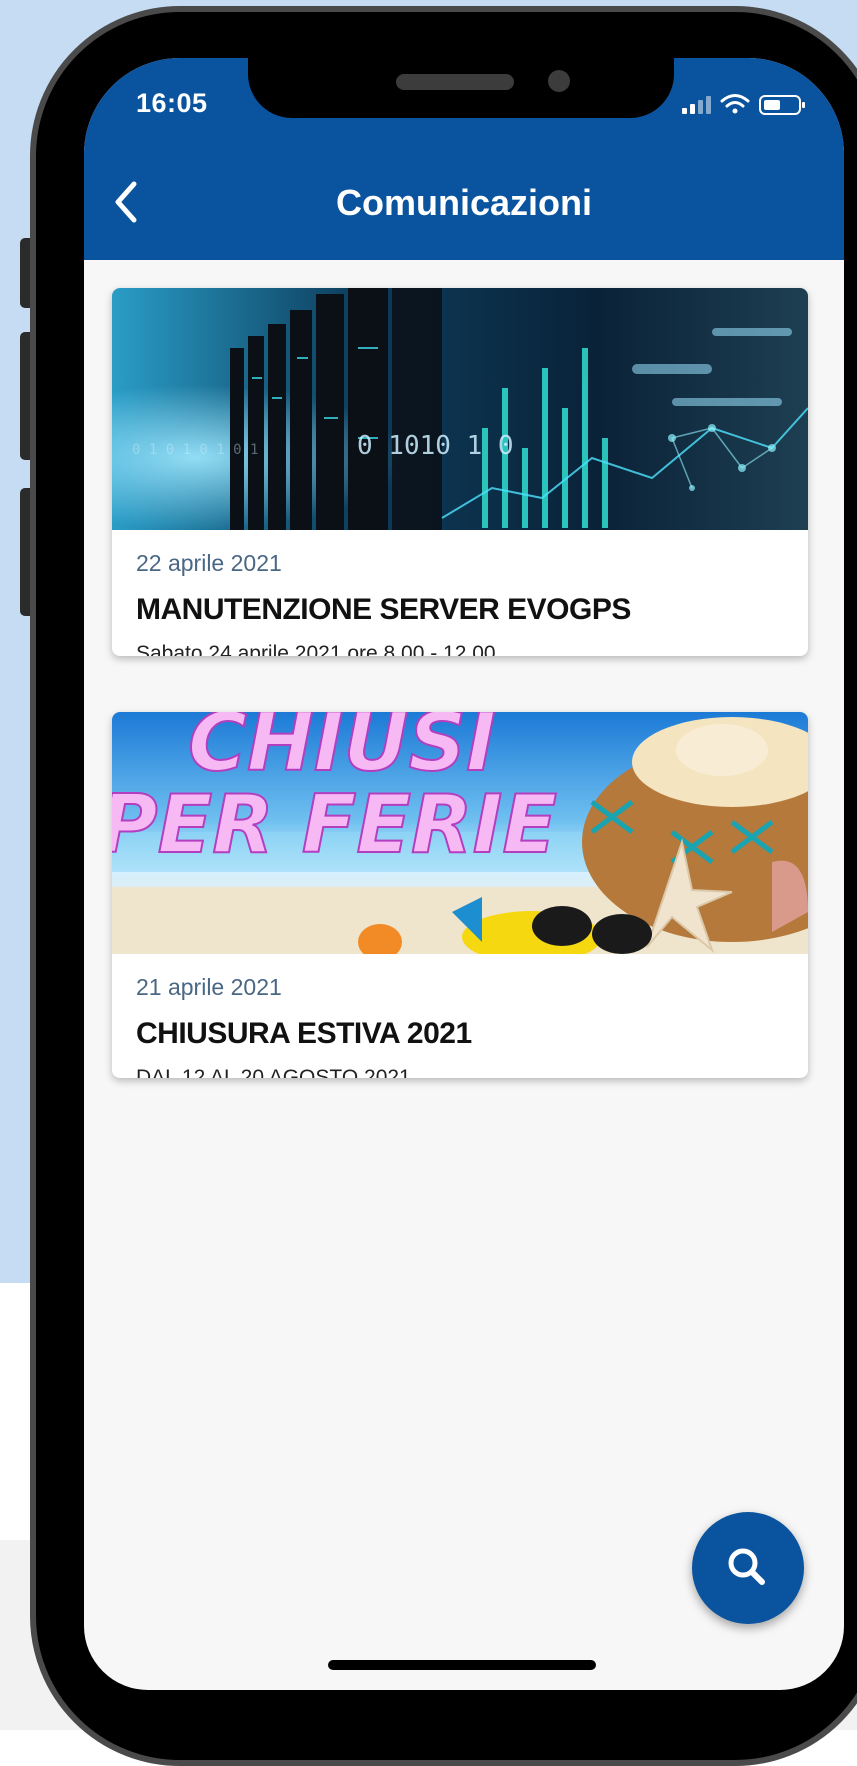  I want to click on summer-closure-image: CHIUSI PER FERIE, so click(460, 833).